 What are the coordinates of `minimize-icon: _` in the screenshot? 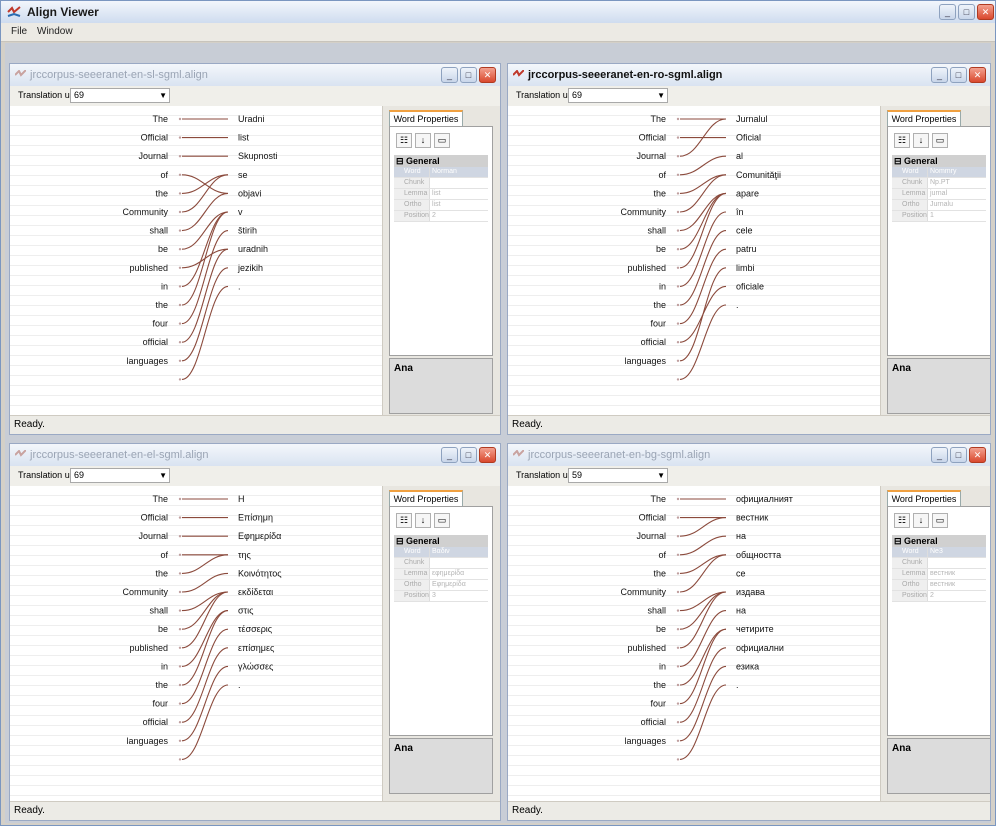 It's located at (947, 12).